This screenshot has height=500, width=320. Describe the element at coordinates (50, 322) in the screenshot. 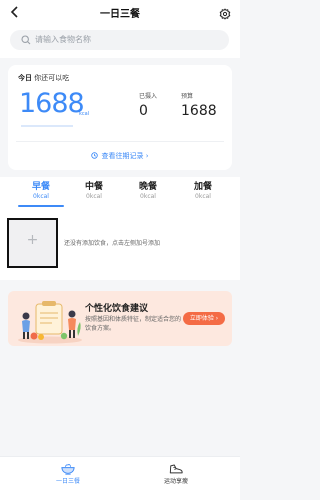

I see `diet-illustration` at that location.